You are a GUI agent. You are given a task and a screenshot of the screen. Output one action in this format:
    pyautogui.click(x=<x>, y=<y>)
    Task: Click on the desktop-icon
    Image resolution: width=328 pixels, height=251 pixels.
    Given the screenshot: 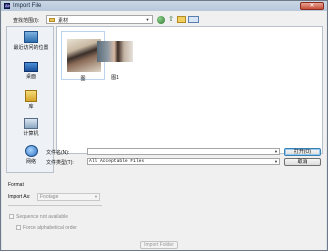 What is the action you would take?
    pyautogui.click(x=31, y=67)
    